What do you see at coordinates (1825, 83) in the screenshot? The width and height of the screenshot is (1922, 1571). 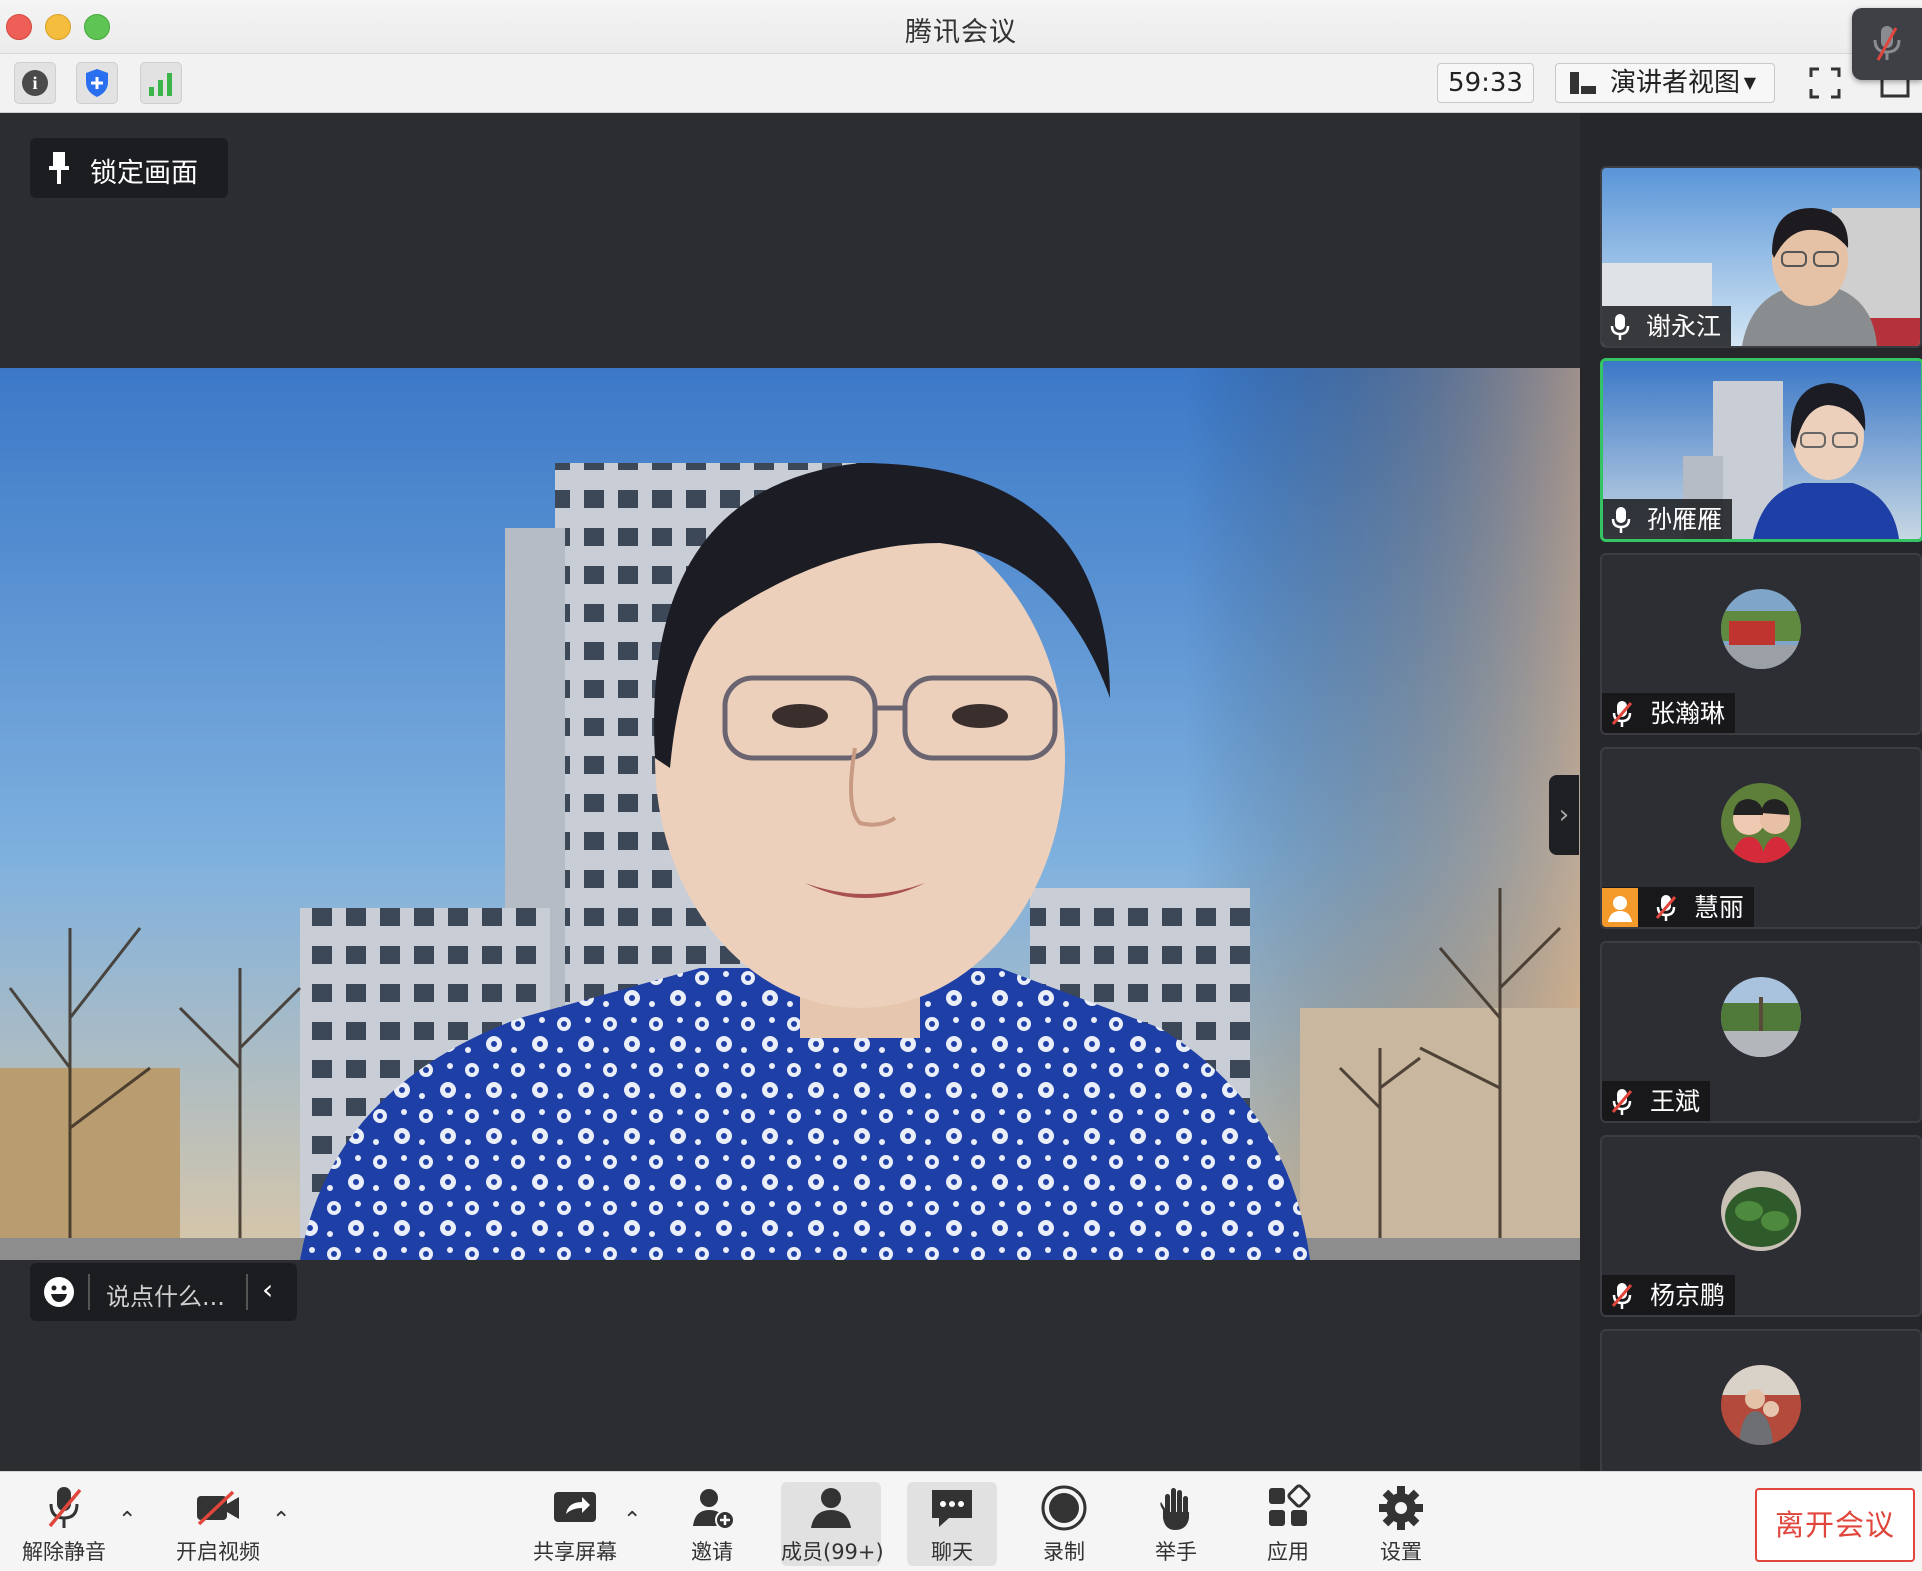 I see `fullscreen-icon` at bounding box center [1825, 83].